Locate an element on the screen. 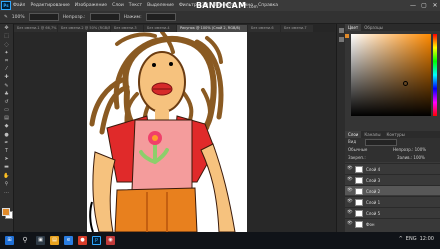 The image size is (440, 249). dodge-tool-icon: ● is located at coordinates (6, 135).